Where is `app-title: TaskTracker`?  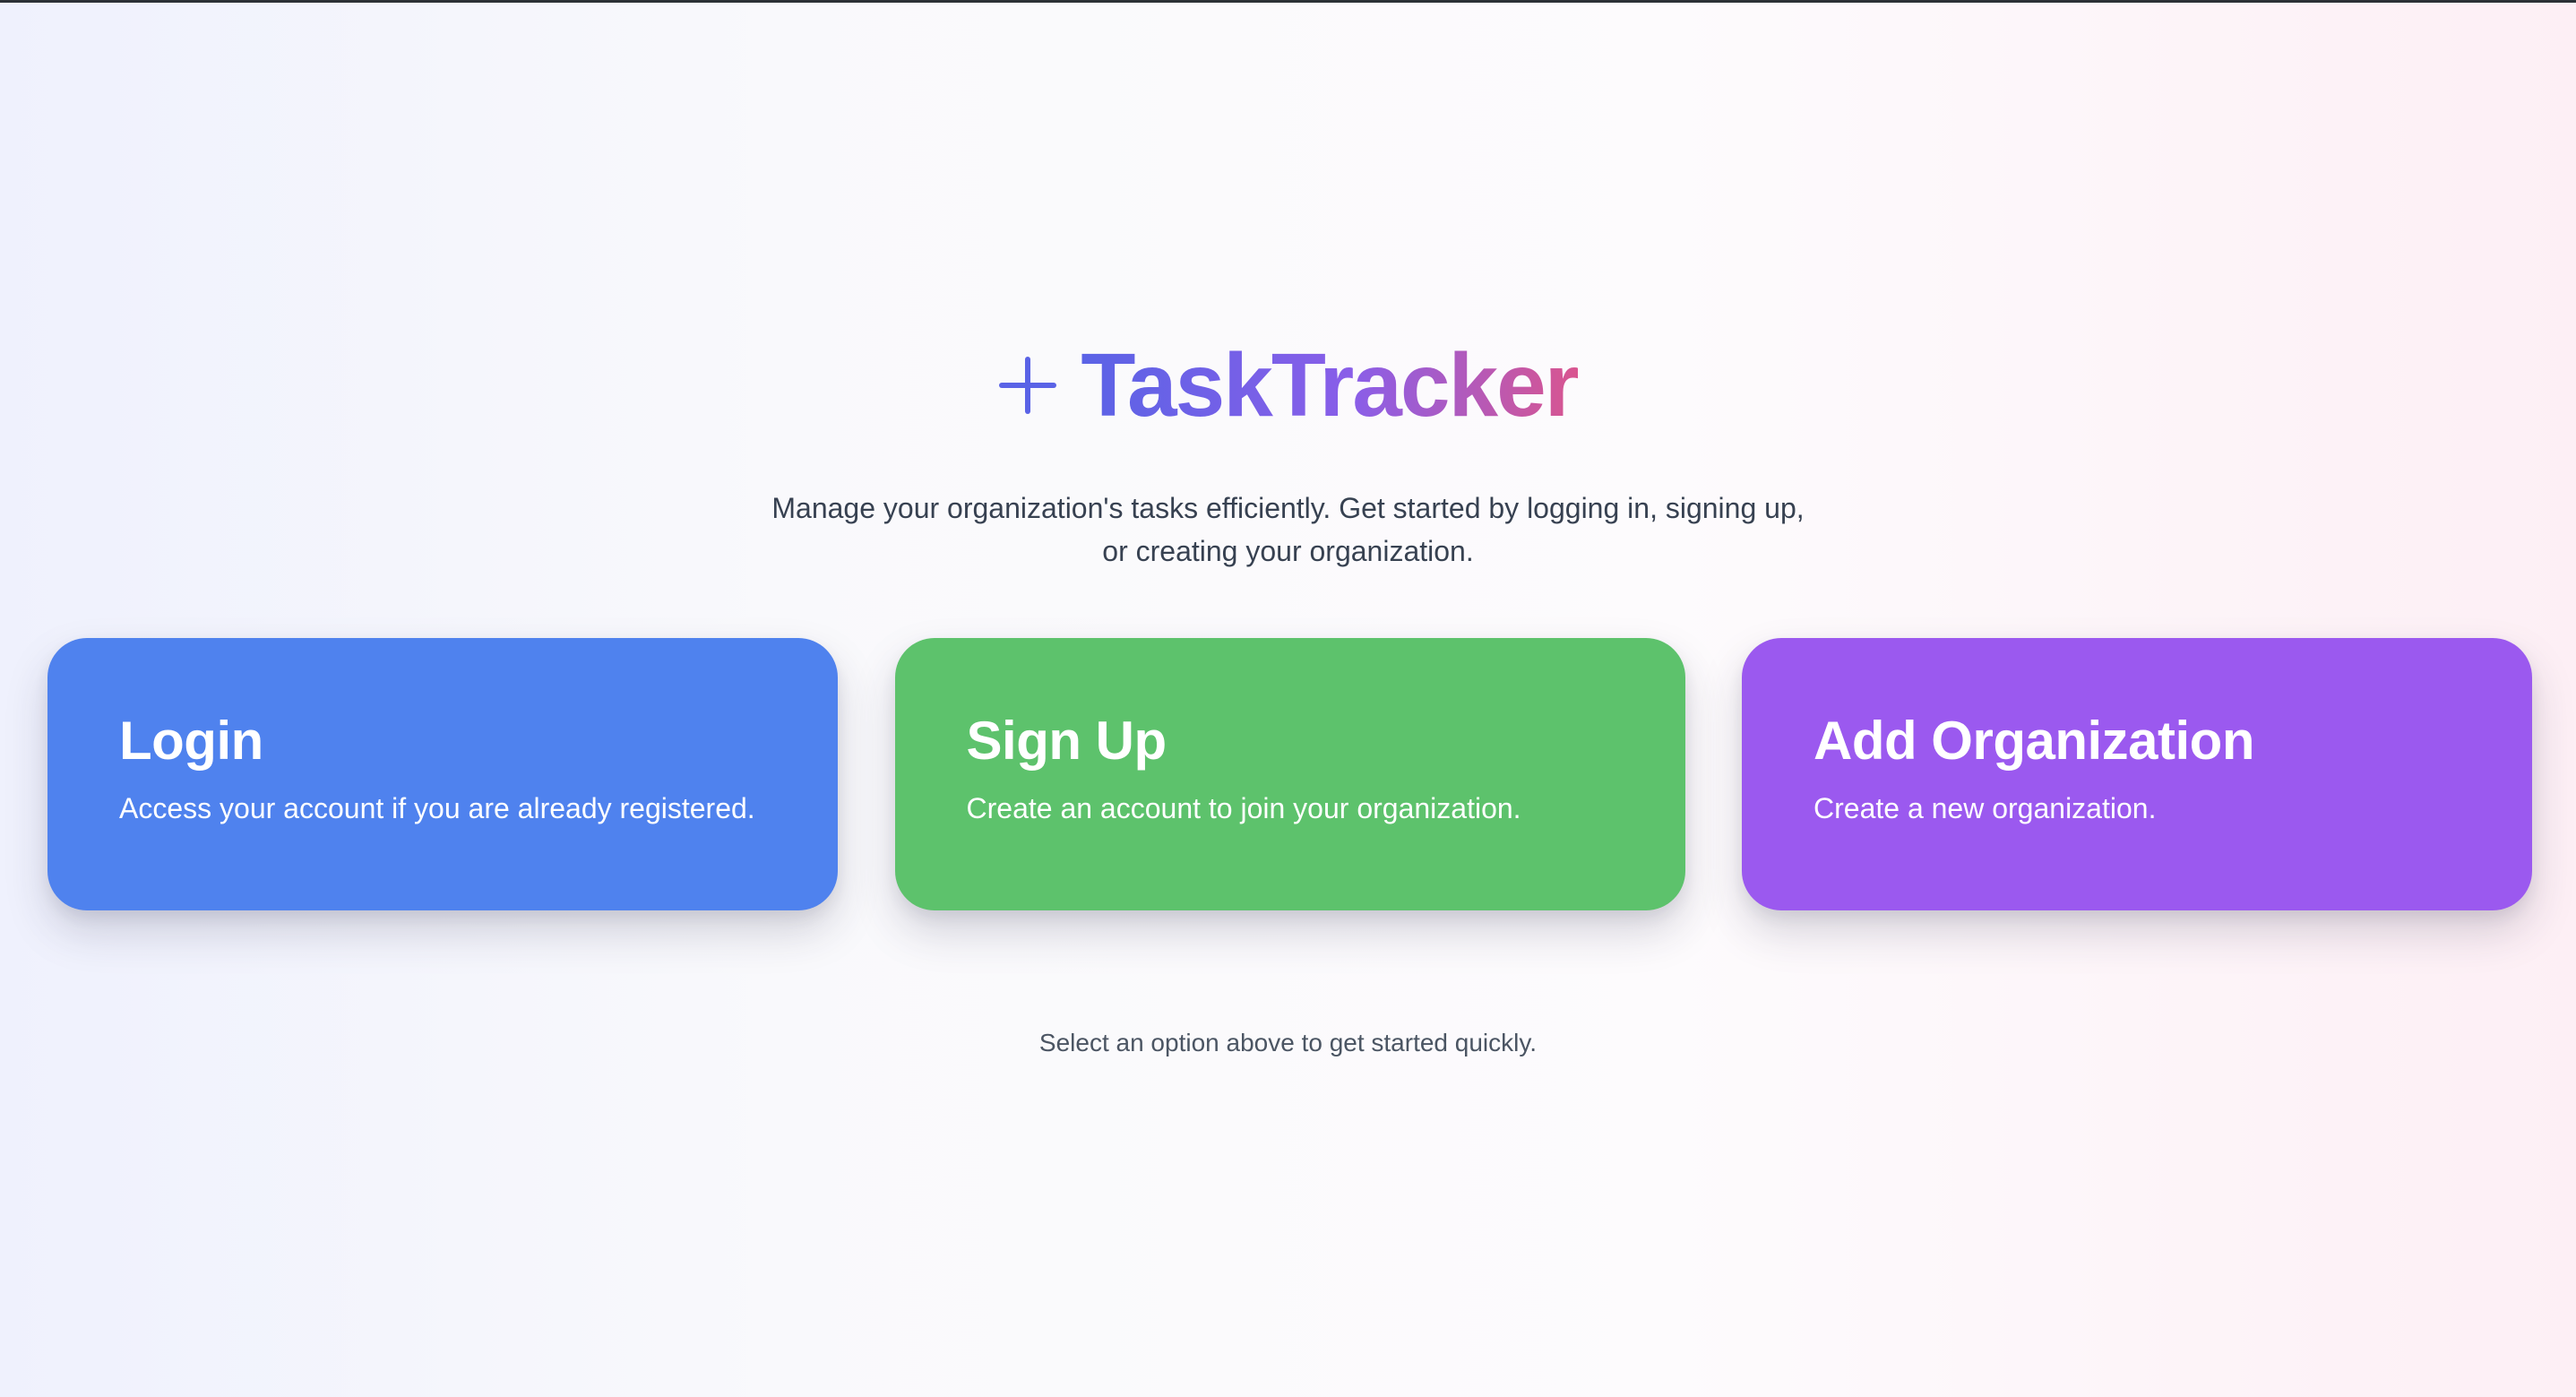
app-title: TaskTracker is located at coordinates (1330, 385).